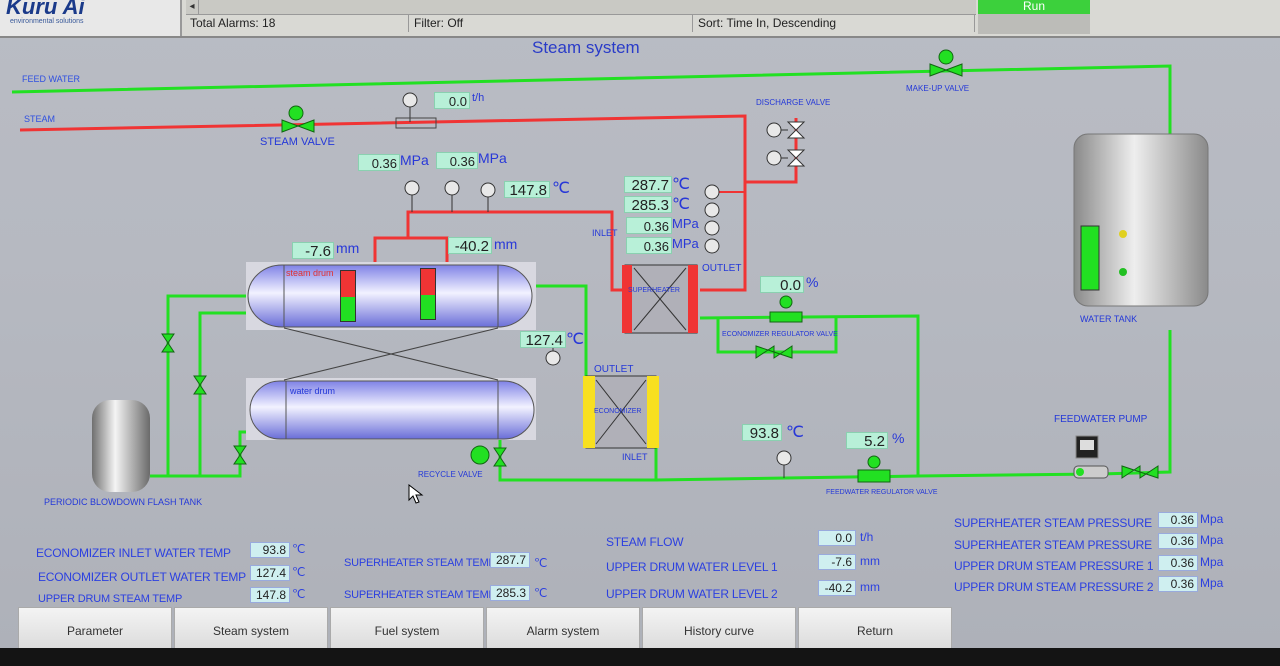  What do you see at coordinates (478, 98) in the screenshot?
I see `steam-flow-unit: t/h` at bounding box center [478, 98].